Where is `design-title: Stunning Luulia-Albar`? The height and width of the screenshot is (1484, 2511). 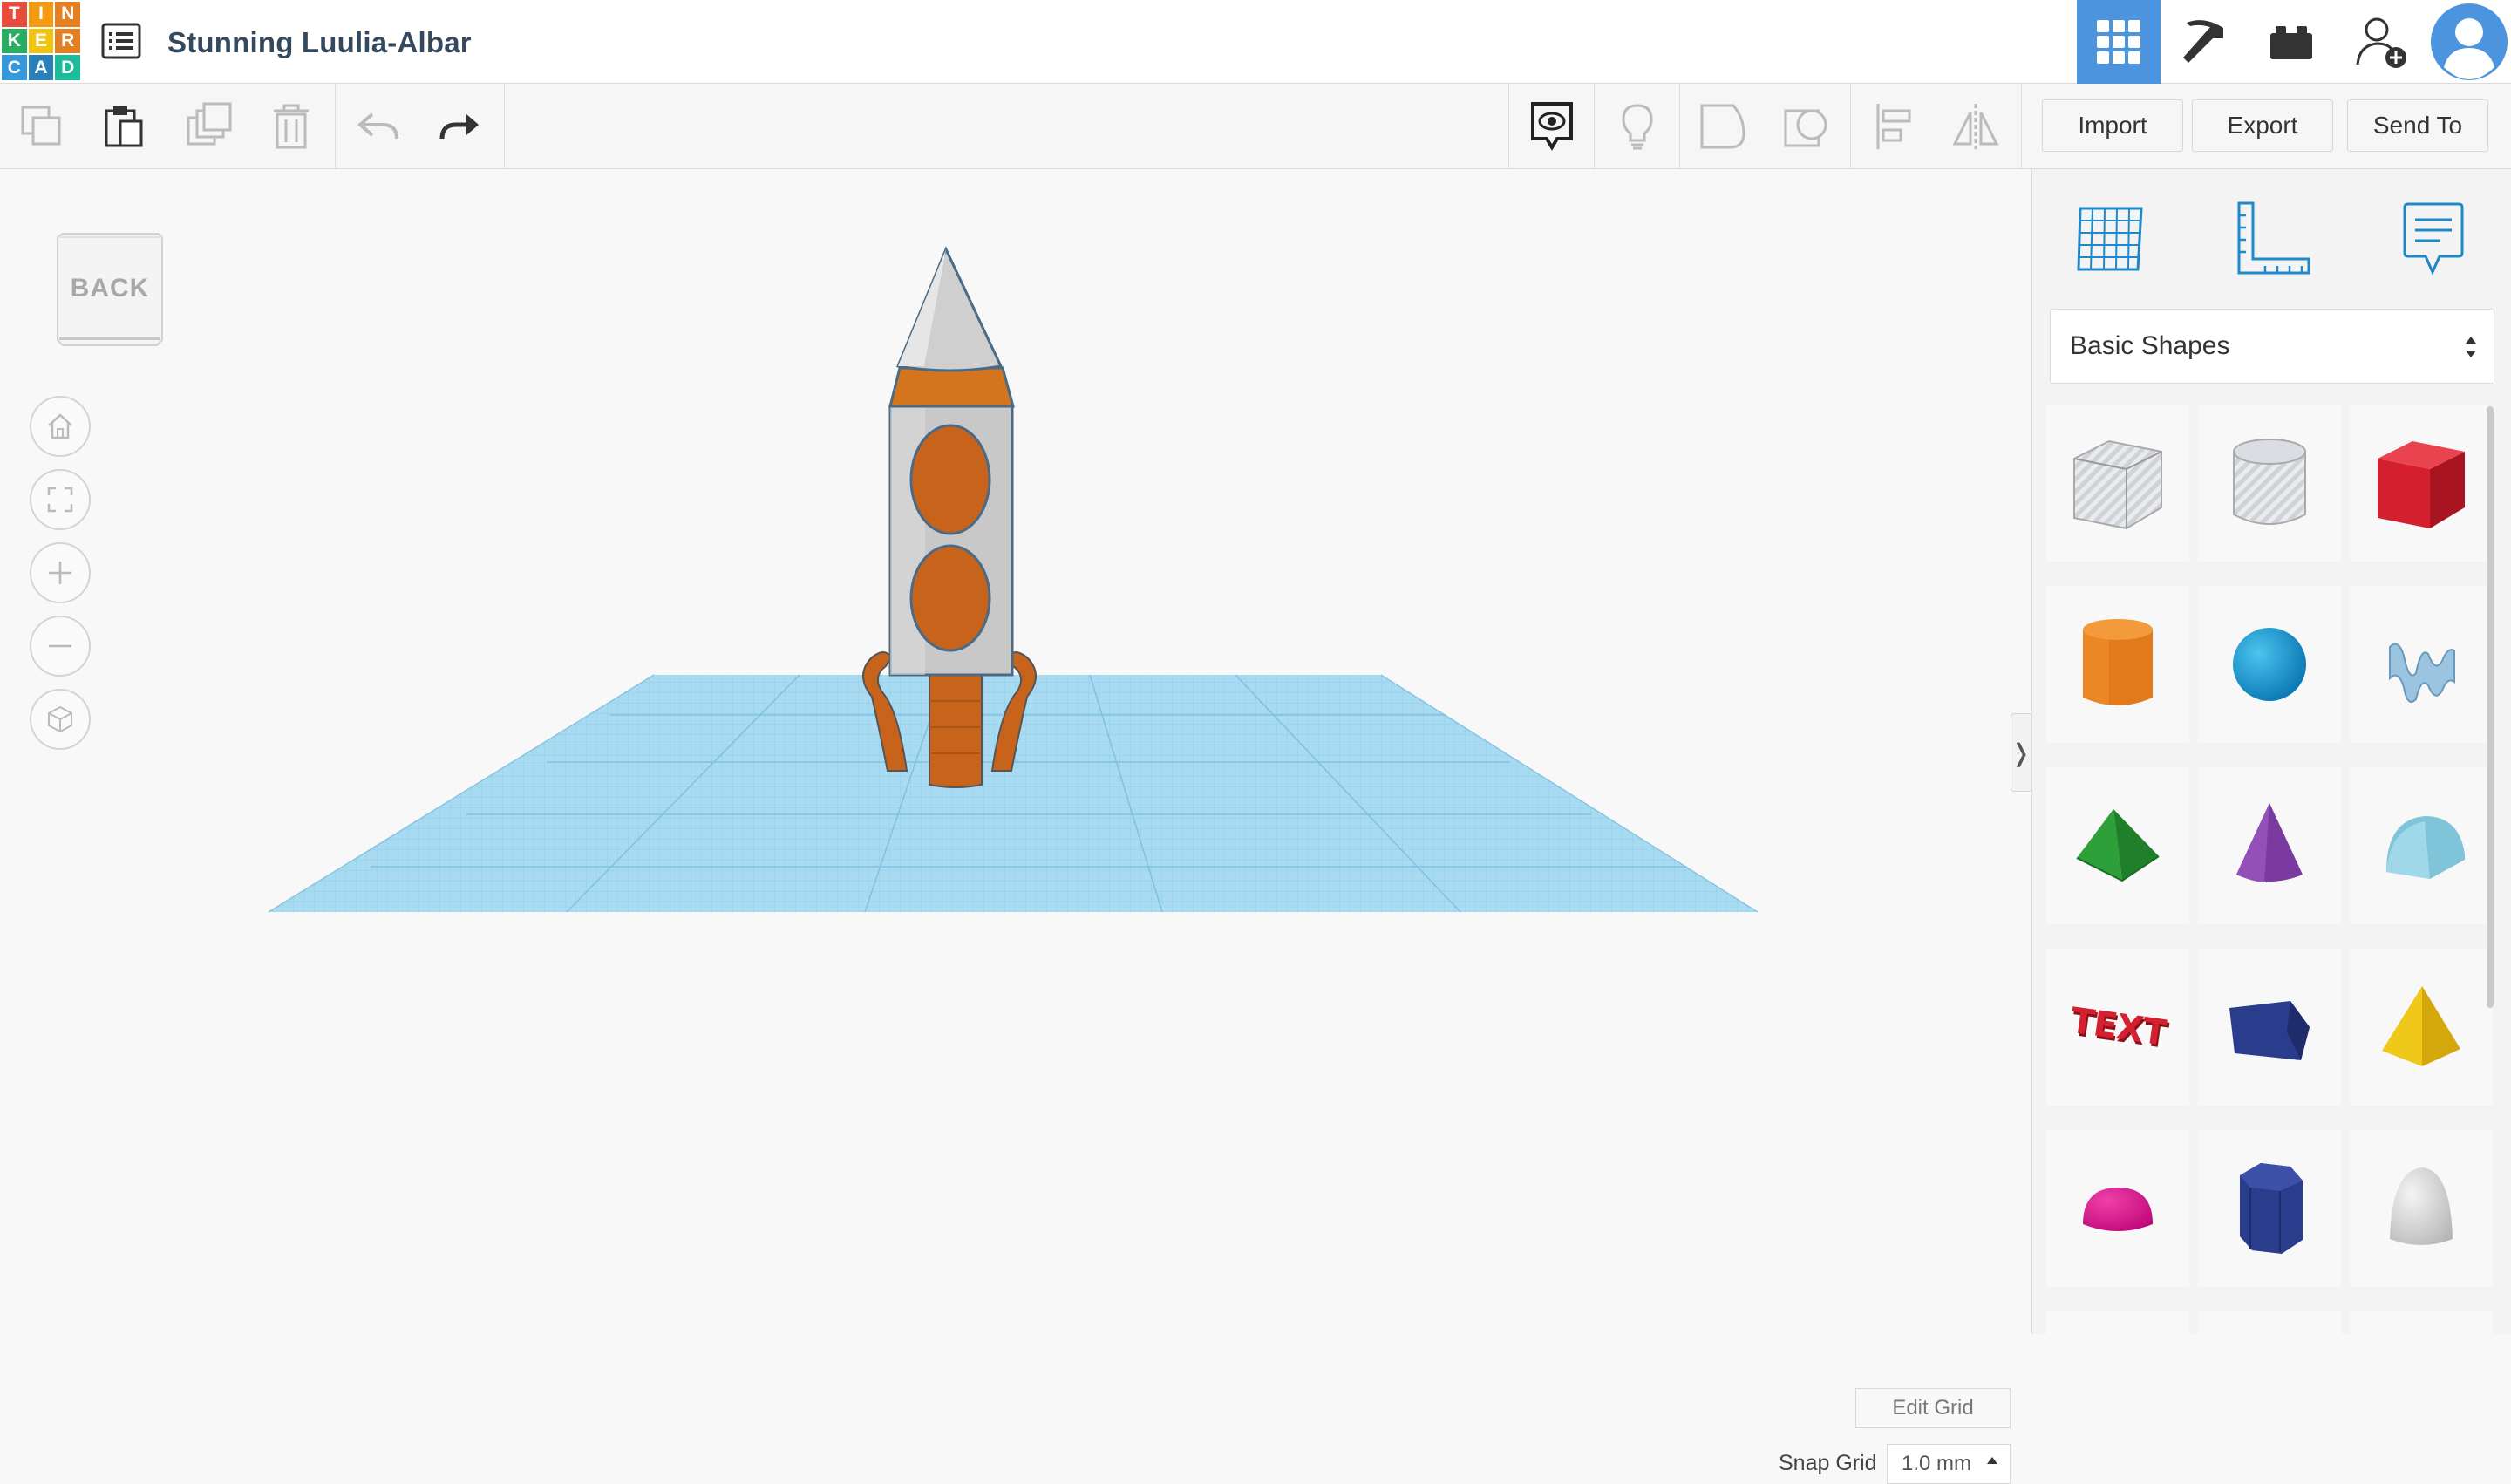
design-title: Stunning Luulia-Albar is located at coordinates (319, 42).